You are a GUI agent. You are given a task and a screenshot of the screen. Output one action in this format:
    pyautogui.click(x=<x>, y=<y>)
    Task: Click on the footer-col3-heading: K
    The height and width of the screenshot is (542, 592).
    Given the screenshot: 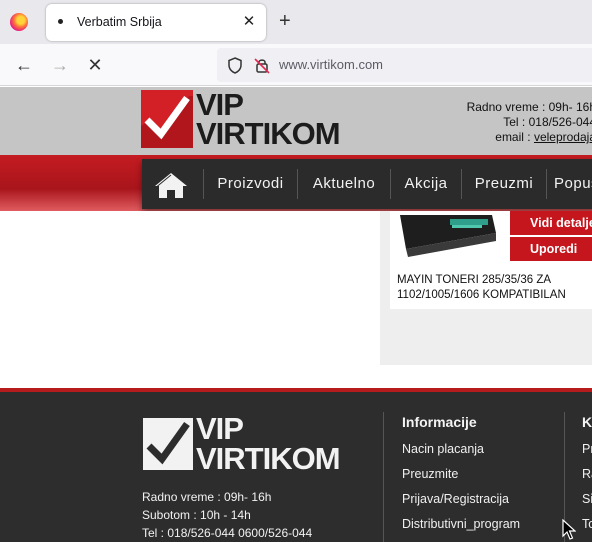 What is the action you would take?
    pyautogui.click(x=587, y=422)
    